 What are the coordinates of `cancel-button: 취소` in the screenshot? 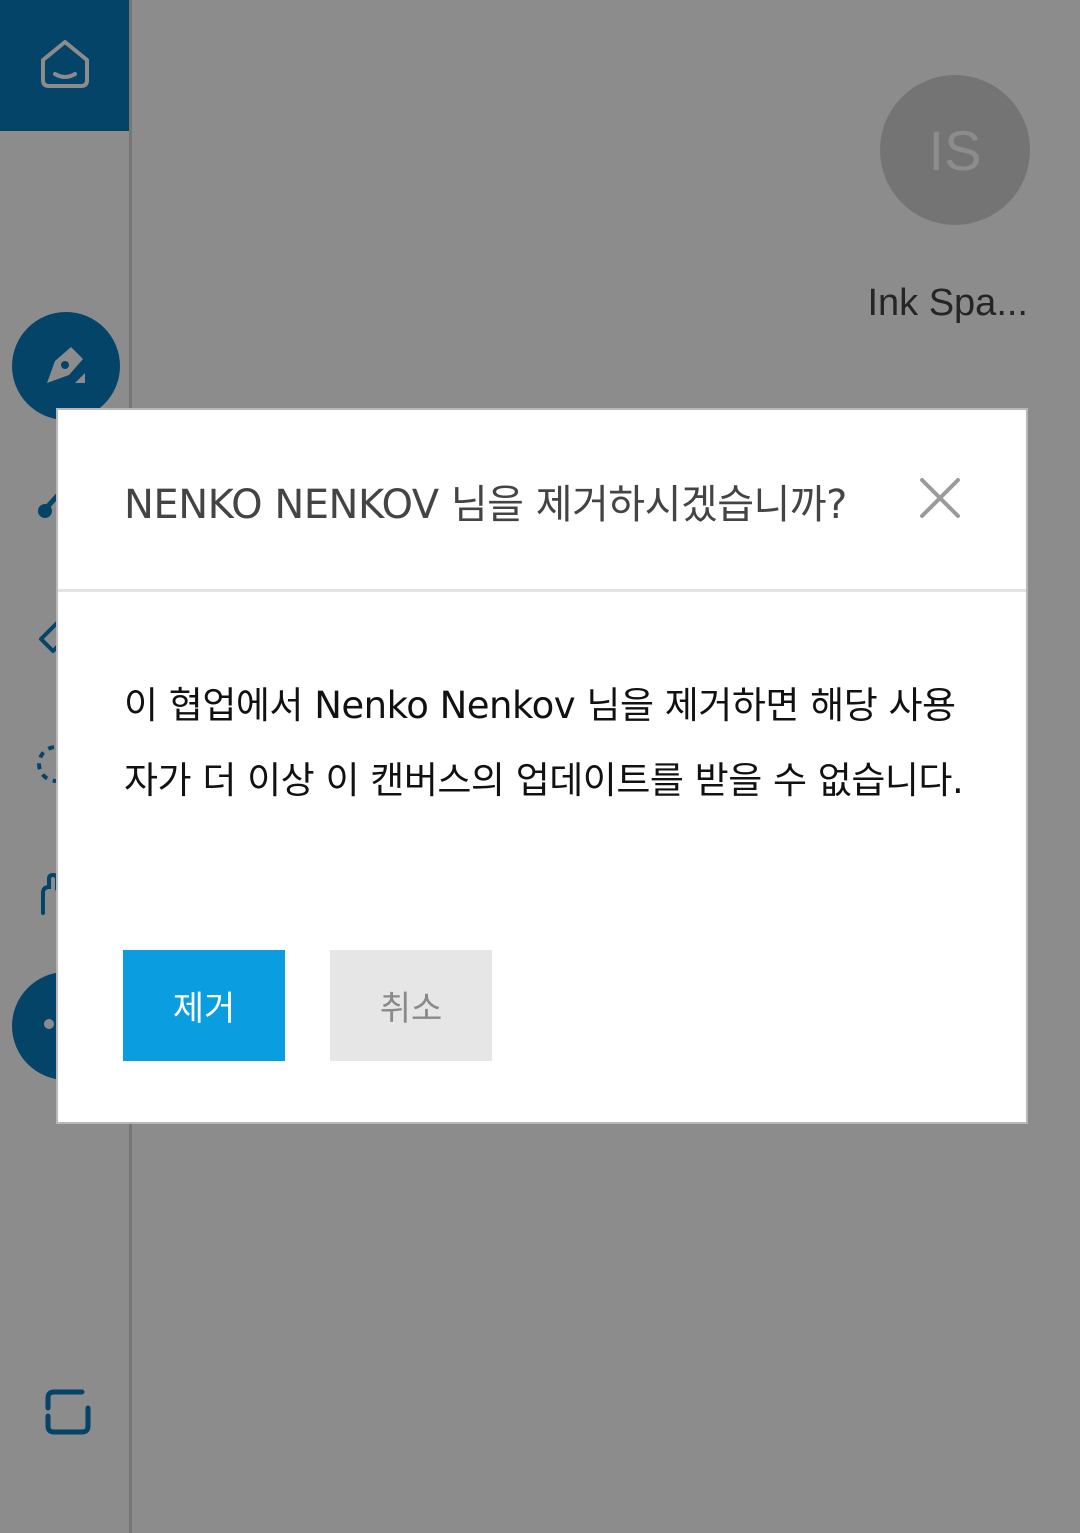 It's located at (411, 1005).